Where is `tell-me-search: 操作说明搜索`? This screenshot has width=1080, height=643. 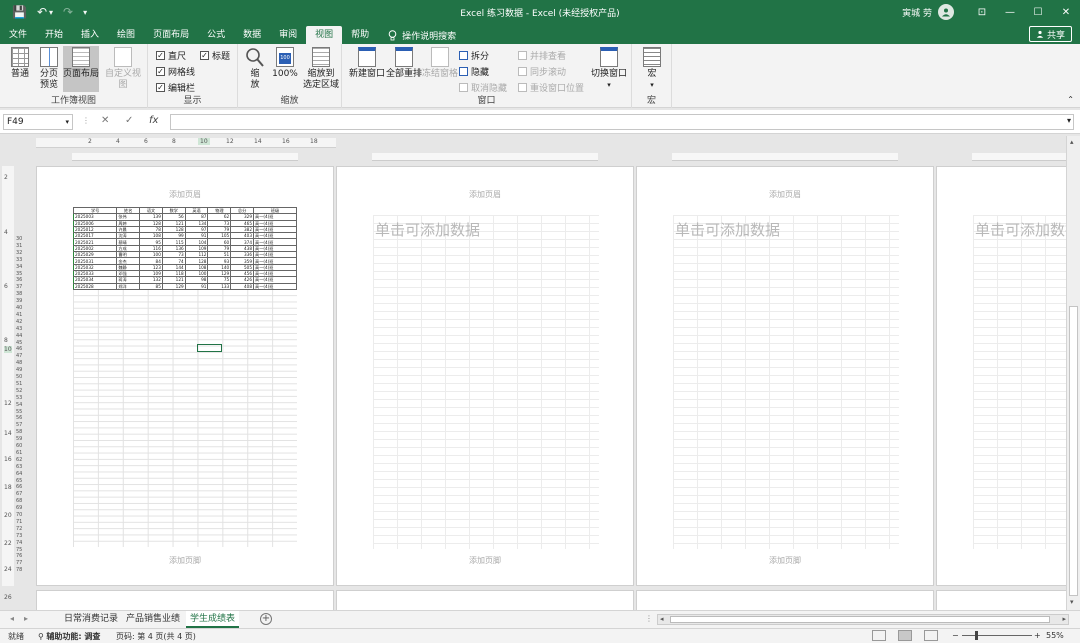
tell-me-search: 操作说明搜索 is located at coordinates (417, 35).